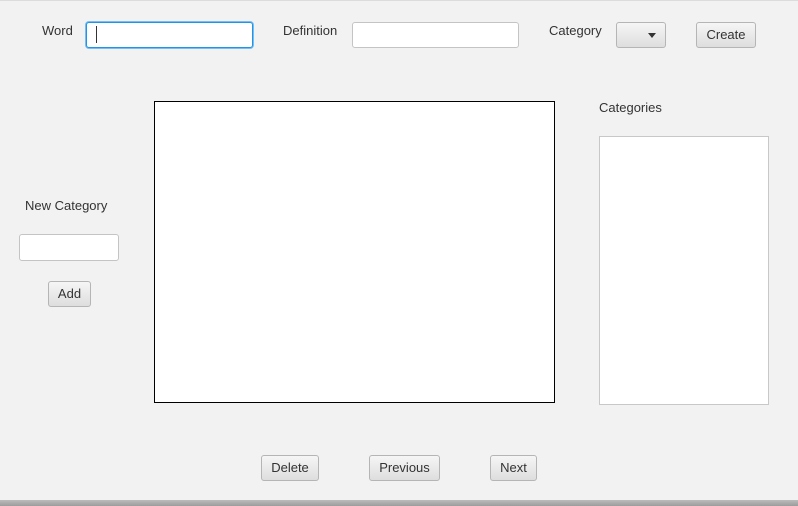 Image resolution: width=798 pixels, height=506 pixels. What do you see at coordinates (69, 294) in the screenshot?
I see `add-category-button: Add` at bounding box center [69, 294].